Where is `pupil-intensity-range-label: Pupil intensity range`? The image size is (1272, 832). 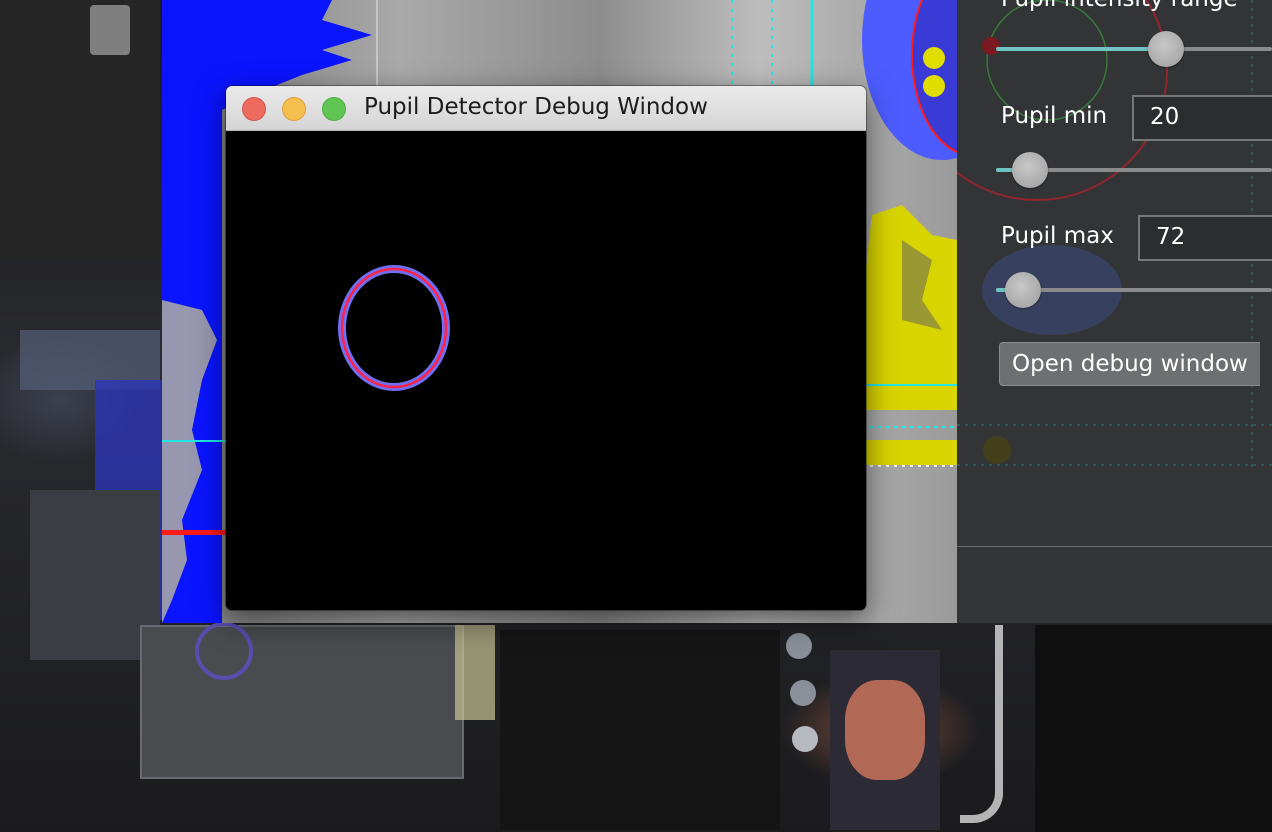
pupil-intensity-range-label: Pupil intensity range is located at coordinates (1119, 6).